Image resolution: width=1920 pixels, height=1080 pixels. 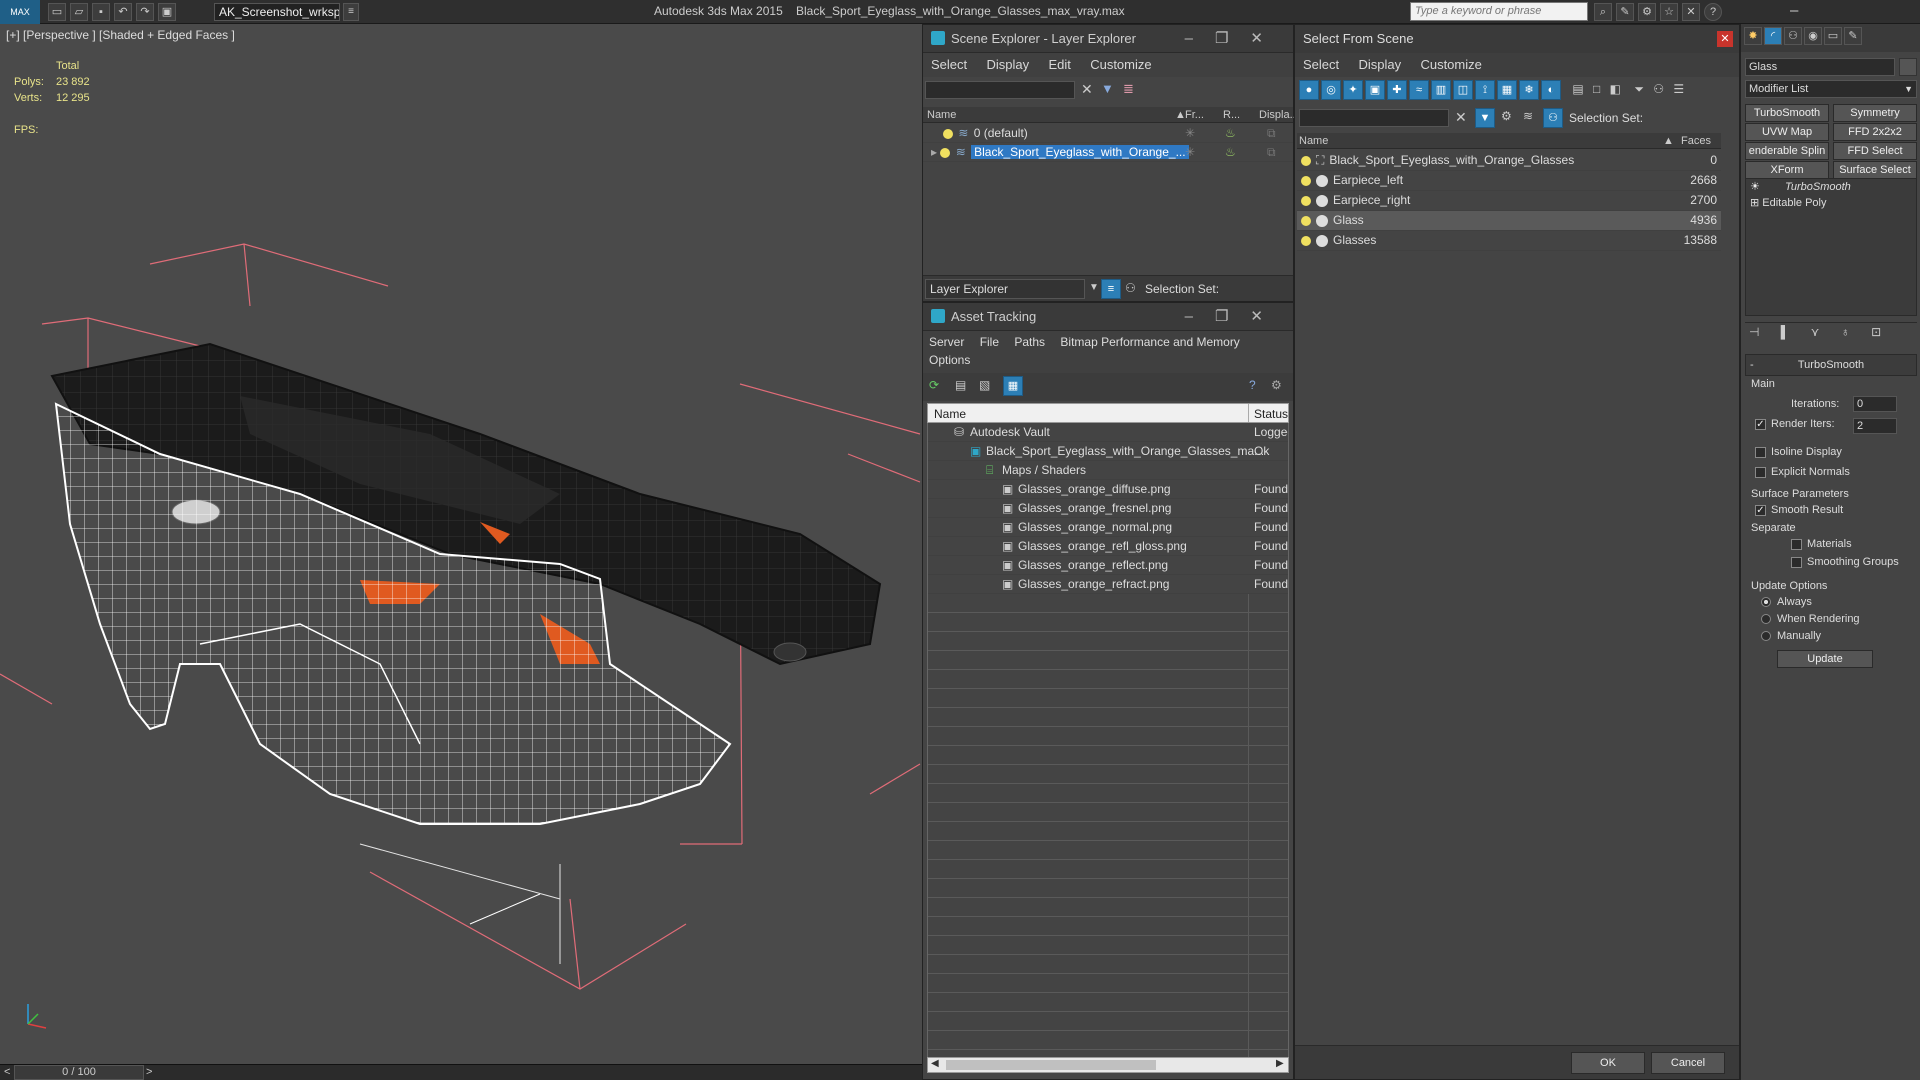 What do you see at coordinates (1725, 39) in the screenshot?
I see `close-icon: ✕` at bounding box center [1725, 39].